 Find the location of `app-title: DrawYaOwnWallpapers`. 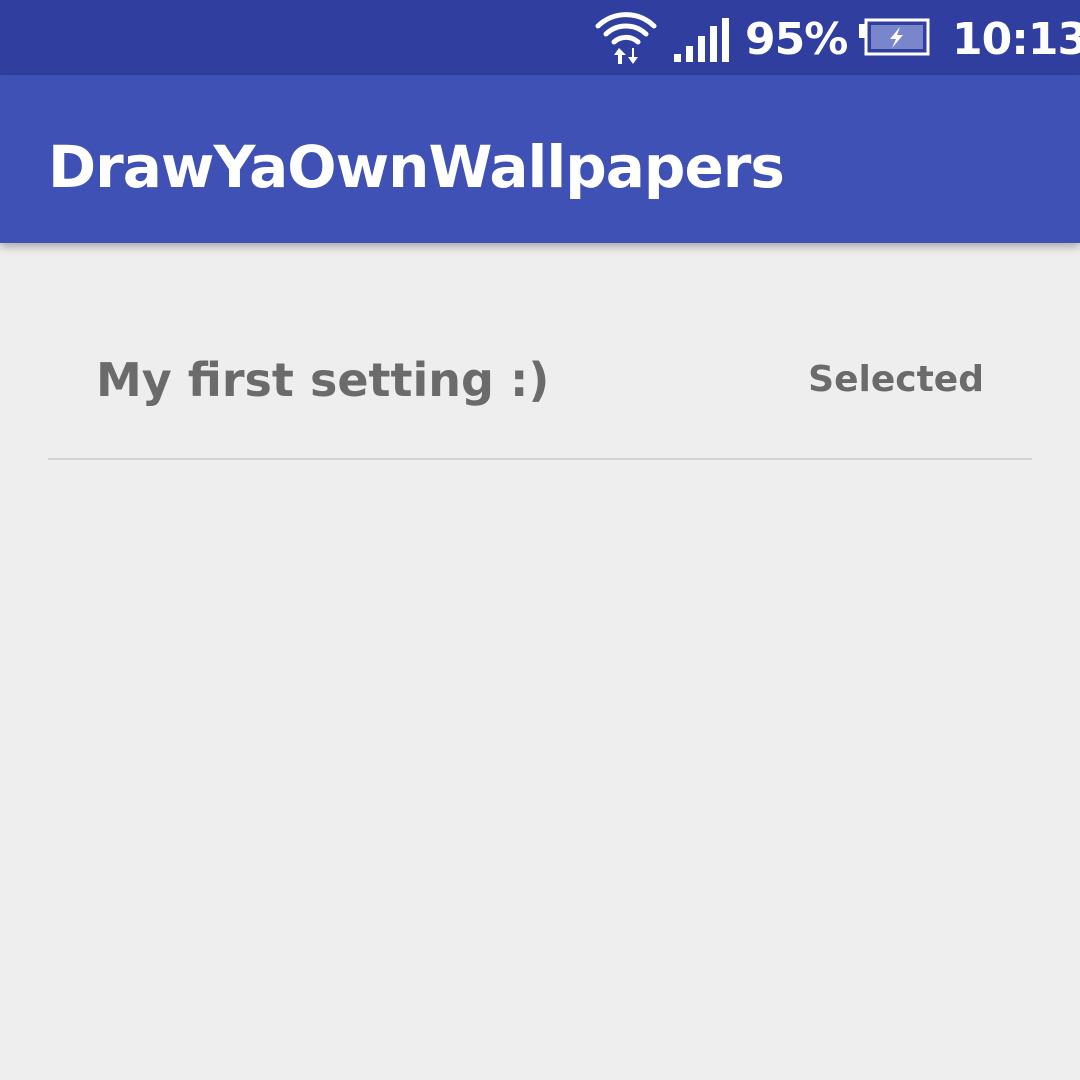

app-title: DrawYaOwnWallpapers is located at coordinates (416, 167).